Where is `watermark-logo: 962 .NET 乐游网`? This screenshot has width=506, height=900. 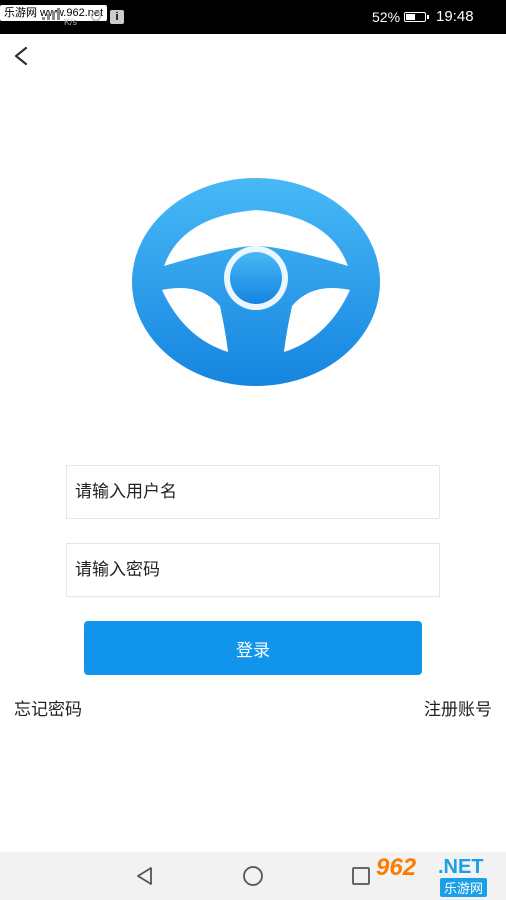 watermark-logo: 962 .NET 乐游网 is located at coordinates (436, 875).